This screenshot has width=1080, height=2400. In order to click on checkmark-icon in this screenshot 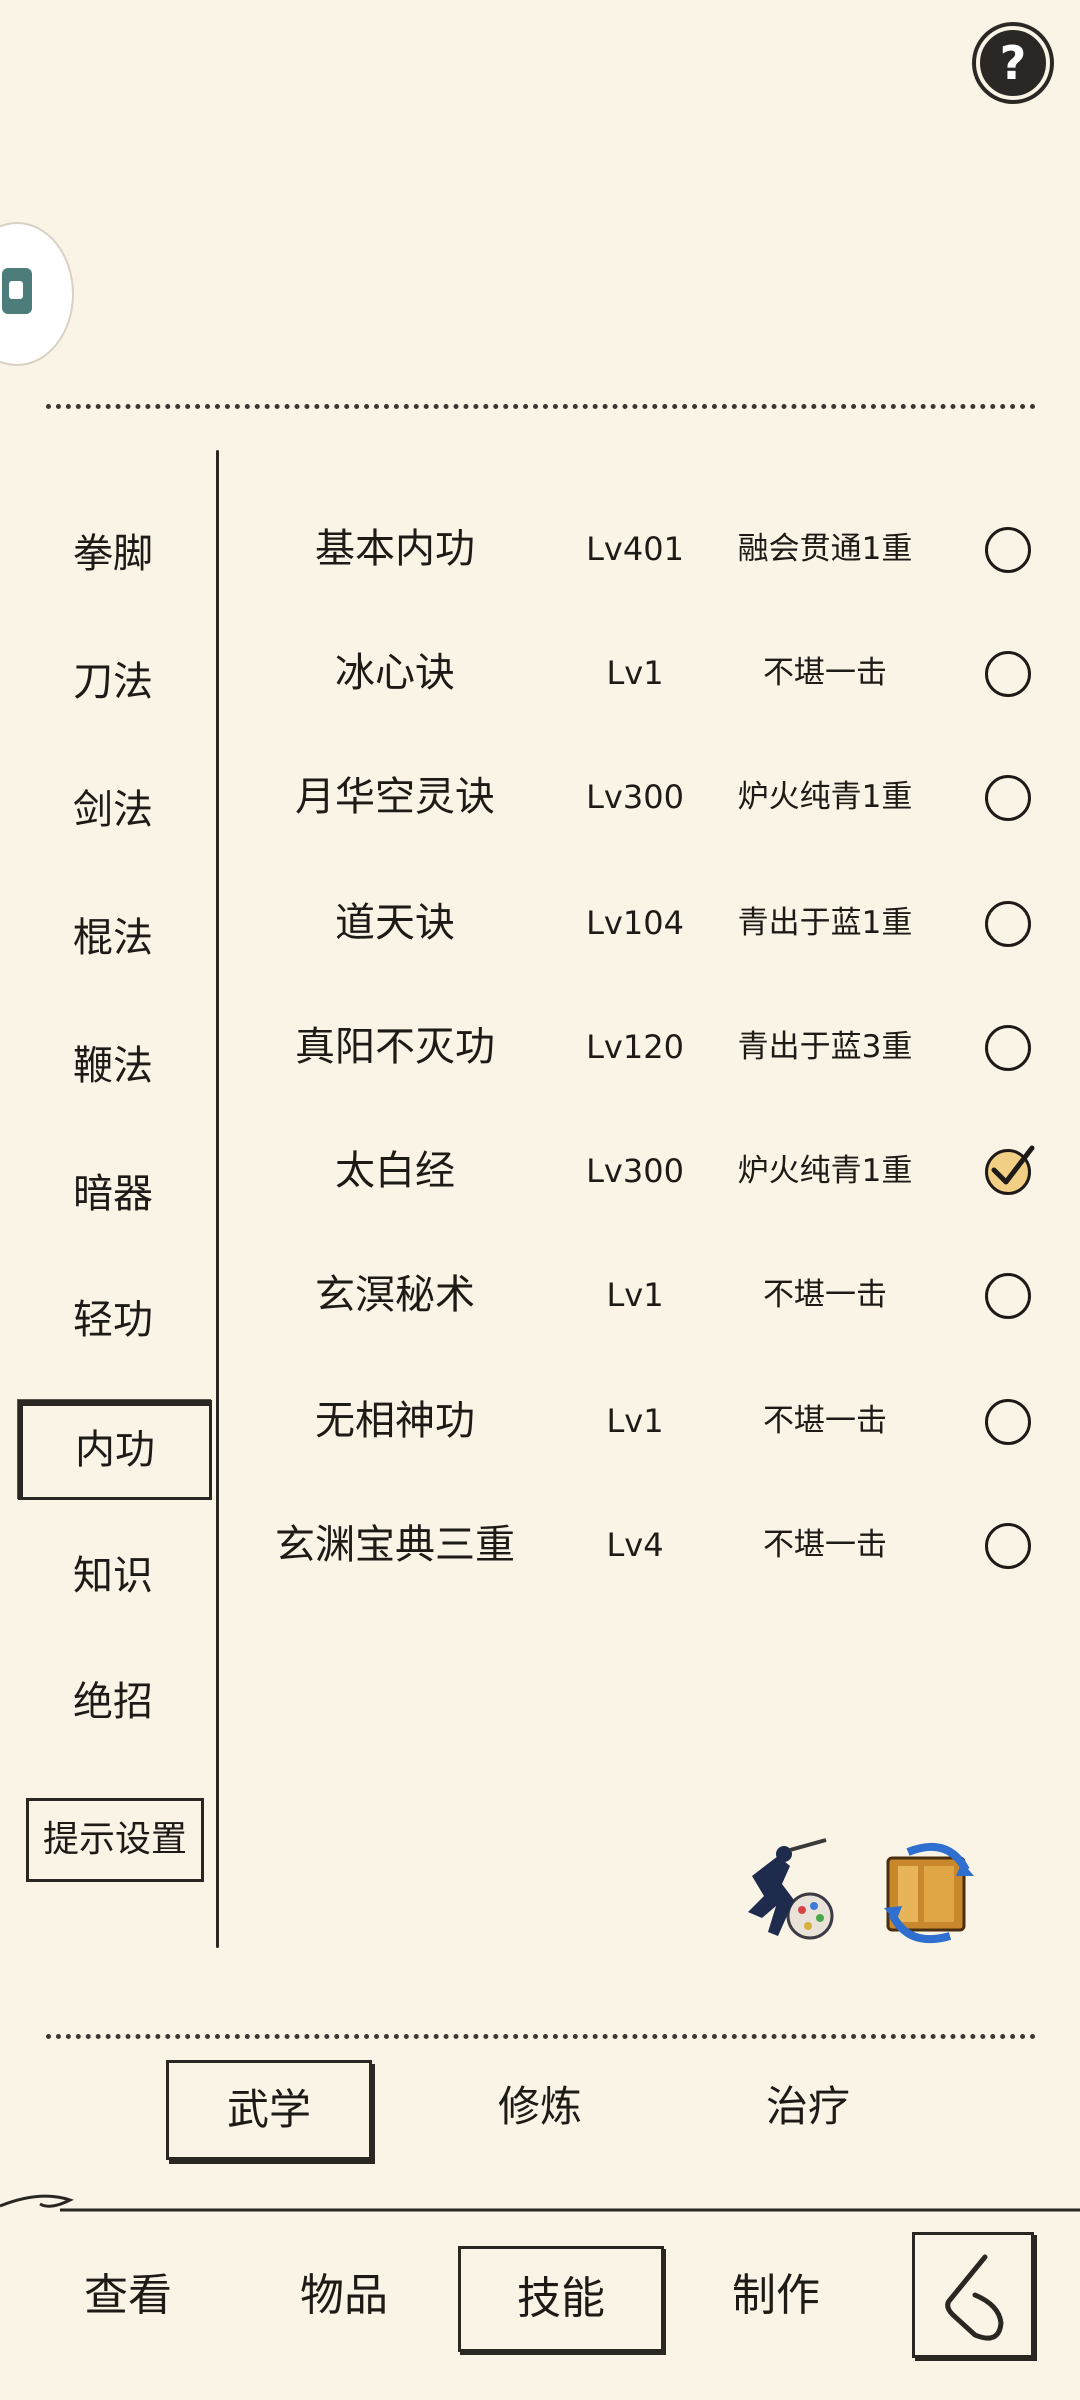, I will do `click(1013, 1165)`.